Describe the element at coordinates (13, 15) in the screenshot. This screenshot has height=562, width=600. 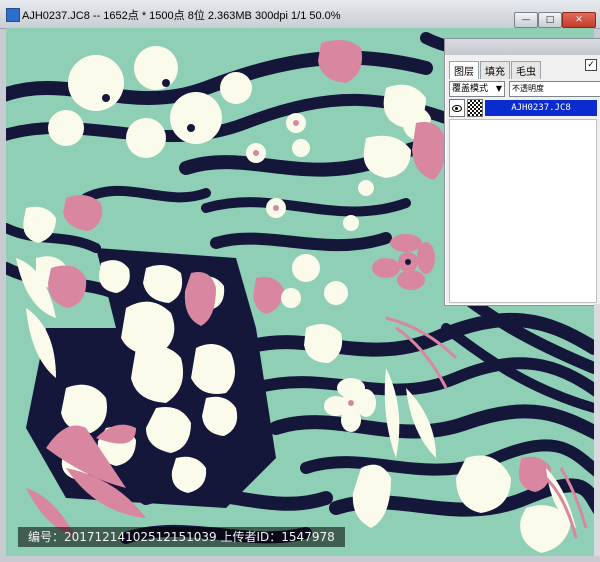
I see `app-icon` at that location.